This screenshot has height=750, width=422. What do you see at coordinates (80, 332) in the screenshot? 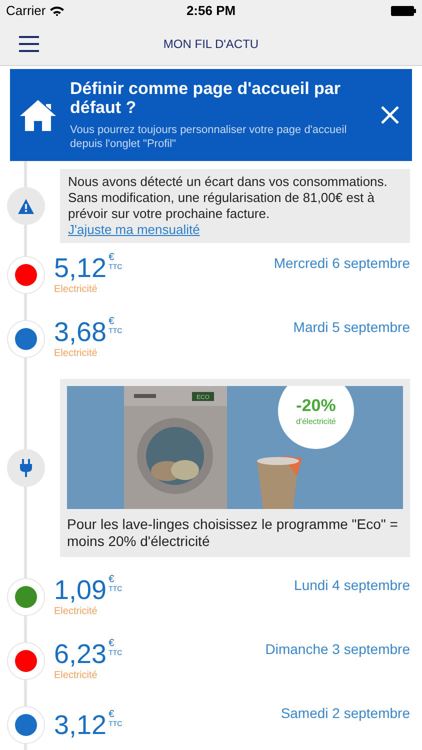
I see `amount: 3,68` at bounding box center [80, 332].